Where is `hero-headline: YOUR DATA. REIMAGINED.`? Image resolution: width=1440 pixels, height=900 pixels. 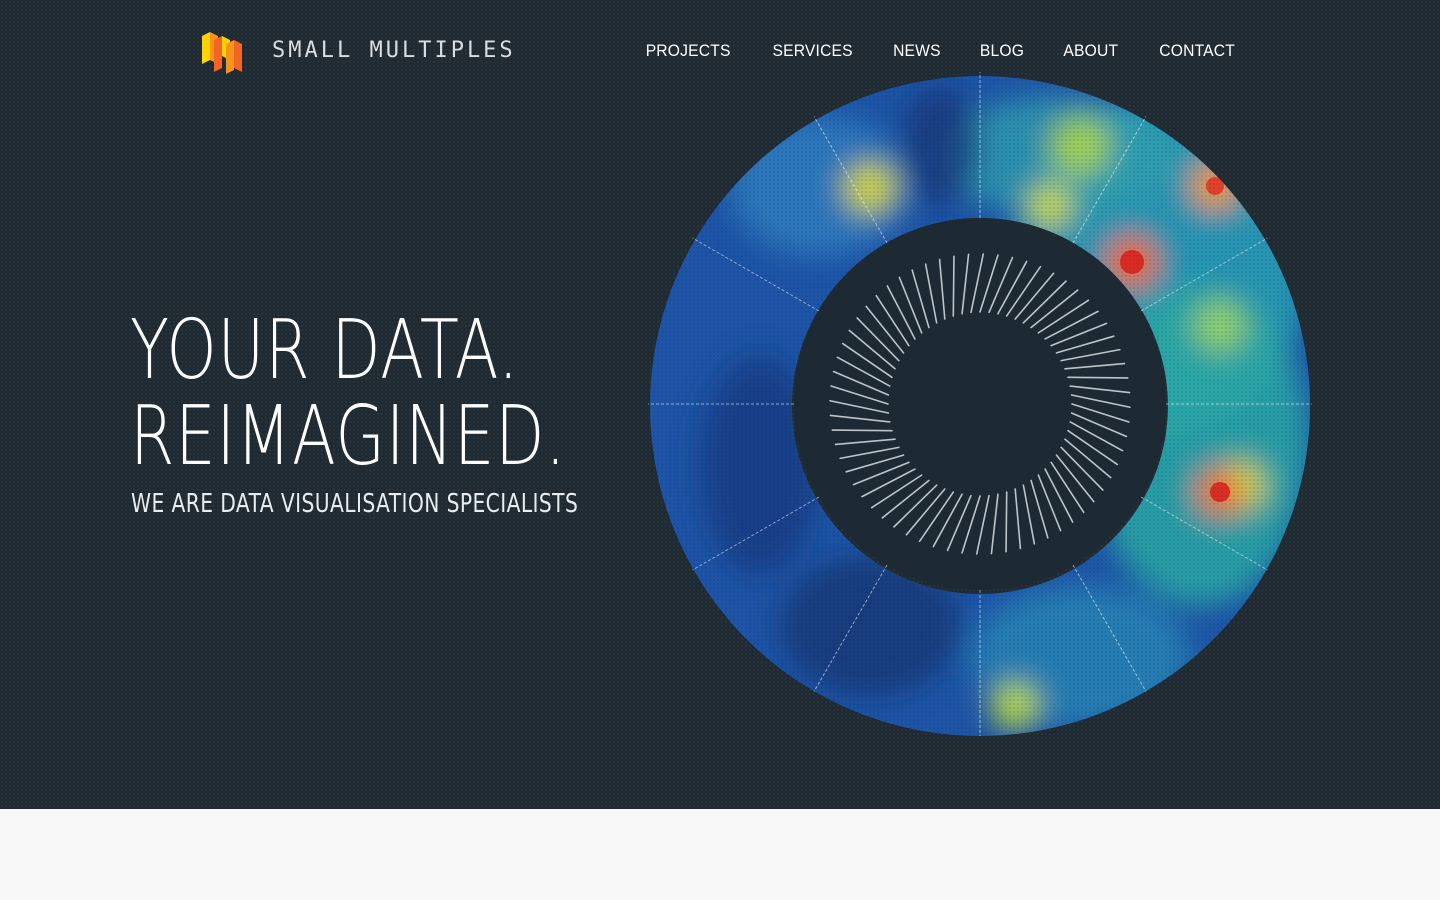 hero-headline: YOUR DATA. REIMAGINED. is located at coordinates (348, 394).